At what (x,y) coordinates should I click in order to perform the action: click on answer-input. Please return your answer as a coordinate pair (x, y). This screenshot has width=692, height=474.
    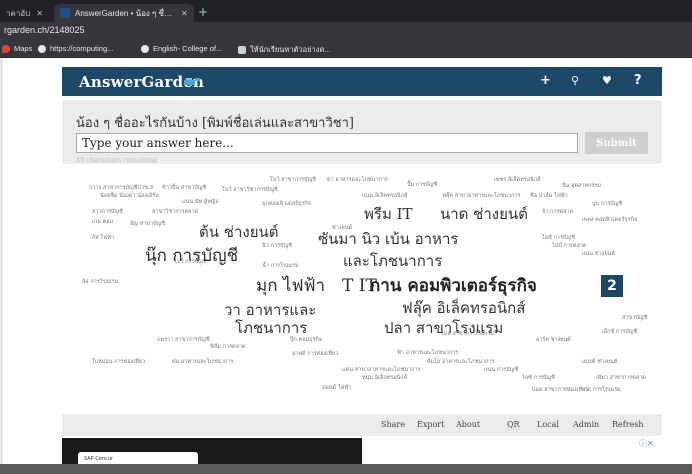
    Looking at the image, I should click on (327, 143).